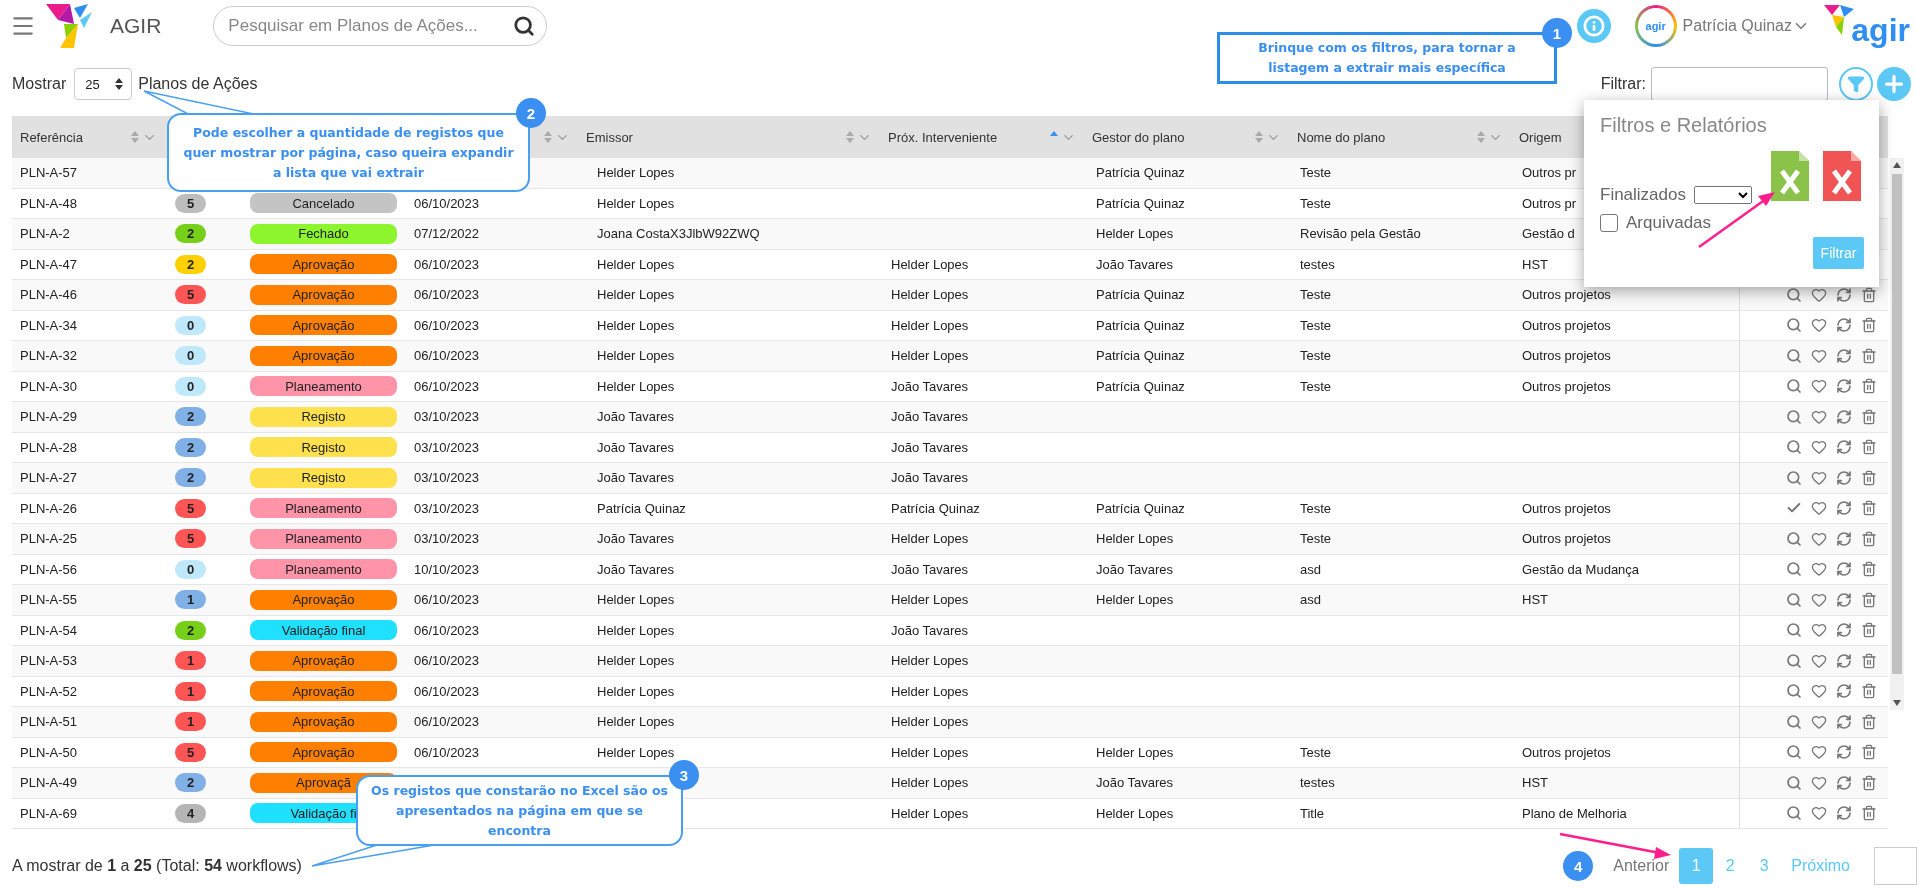 This screenshot has height=893, width=1917. Describe the element at coordinates (1895, 866) in the screenshot. I see `page-input` at that location.